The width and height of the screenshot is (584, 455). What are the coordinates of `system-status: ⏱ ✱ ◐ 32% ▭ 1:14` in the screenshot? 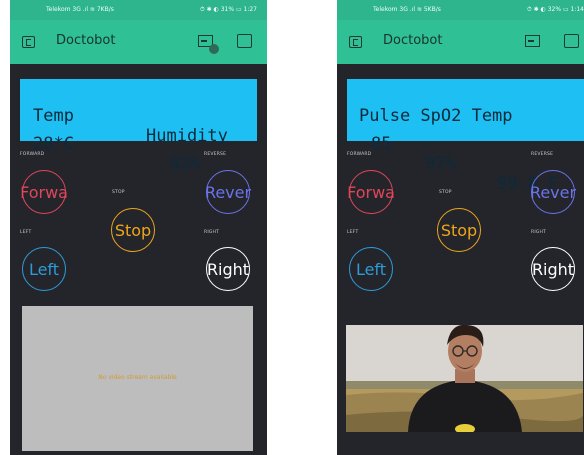 It's located at (555, 9).